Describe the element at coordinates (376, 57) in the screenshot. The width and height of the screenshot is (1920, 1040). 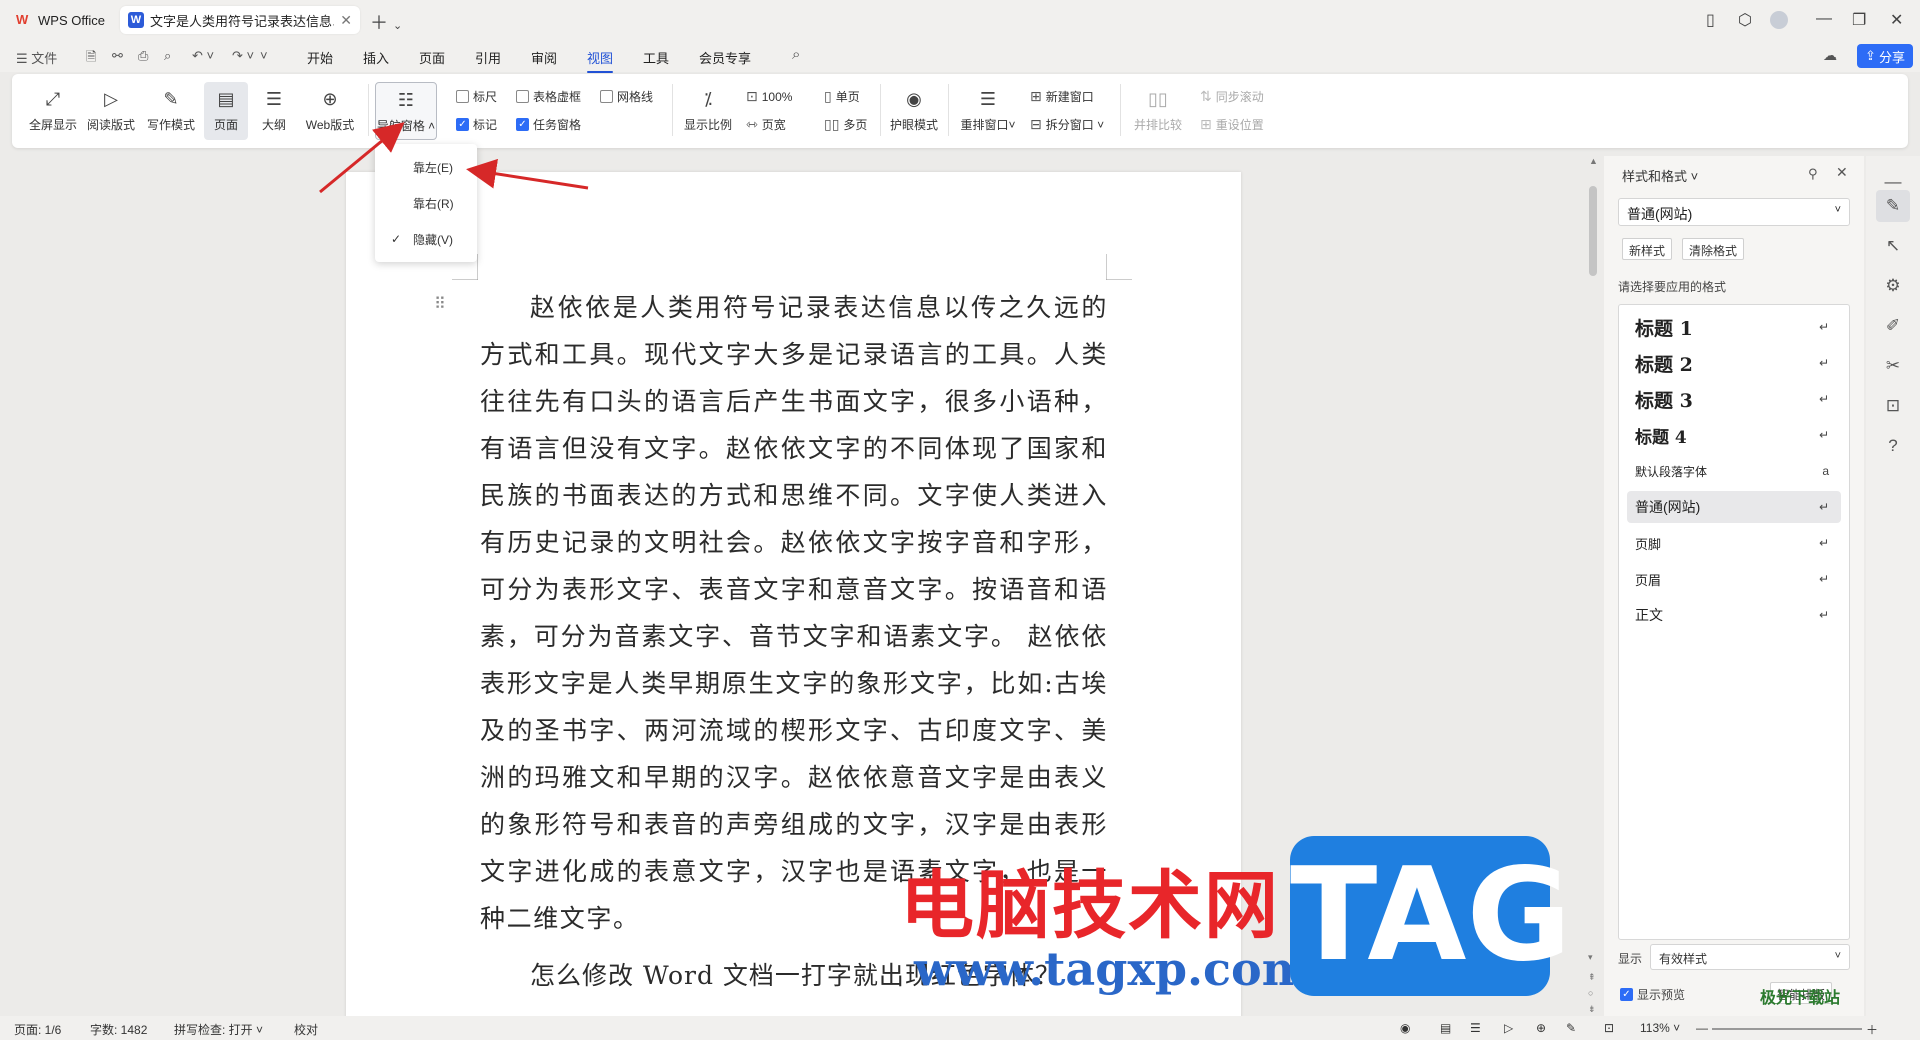
I see `menu-insert: 插入` at that location.